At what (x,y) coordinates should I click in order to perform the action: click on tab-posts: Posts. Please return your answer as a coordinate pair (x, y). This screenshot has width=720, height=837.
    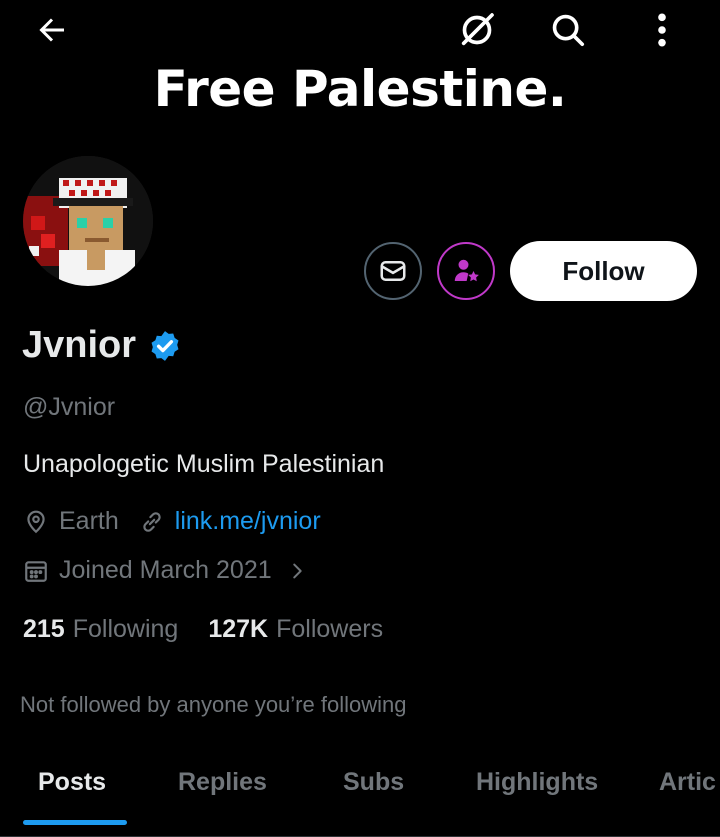
    Looking at the image, I should click on (72, 782).